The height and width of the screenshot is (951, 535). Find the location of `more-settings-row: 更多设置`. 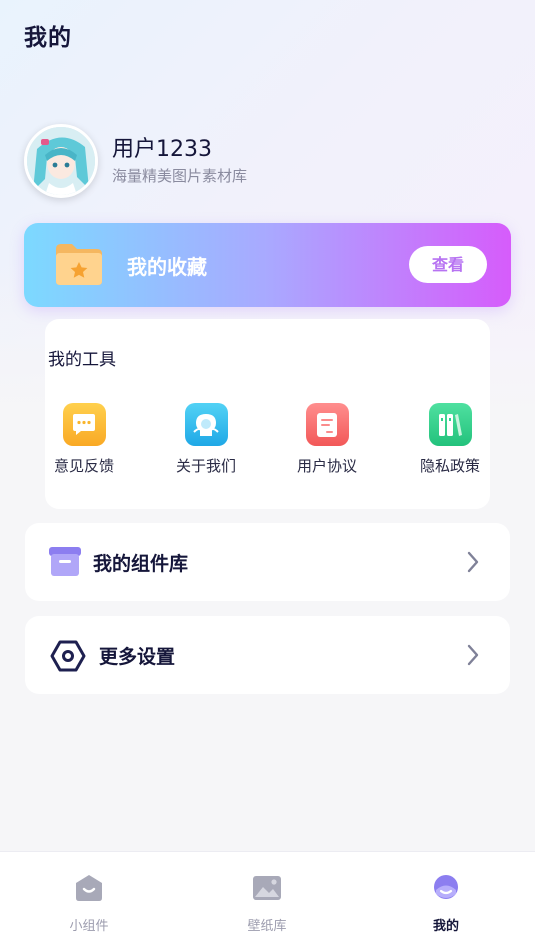

more-settings-row: 更多设置 is located at coordinates (267, 655).